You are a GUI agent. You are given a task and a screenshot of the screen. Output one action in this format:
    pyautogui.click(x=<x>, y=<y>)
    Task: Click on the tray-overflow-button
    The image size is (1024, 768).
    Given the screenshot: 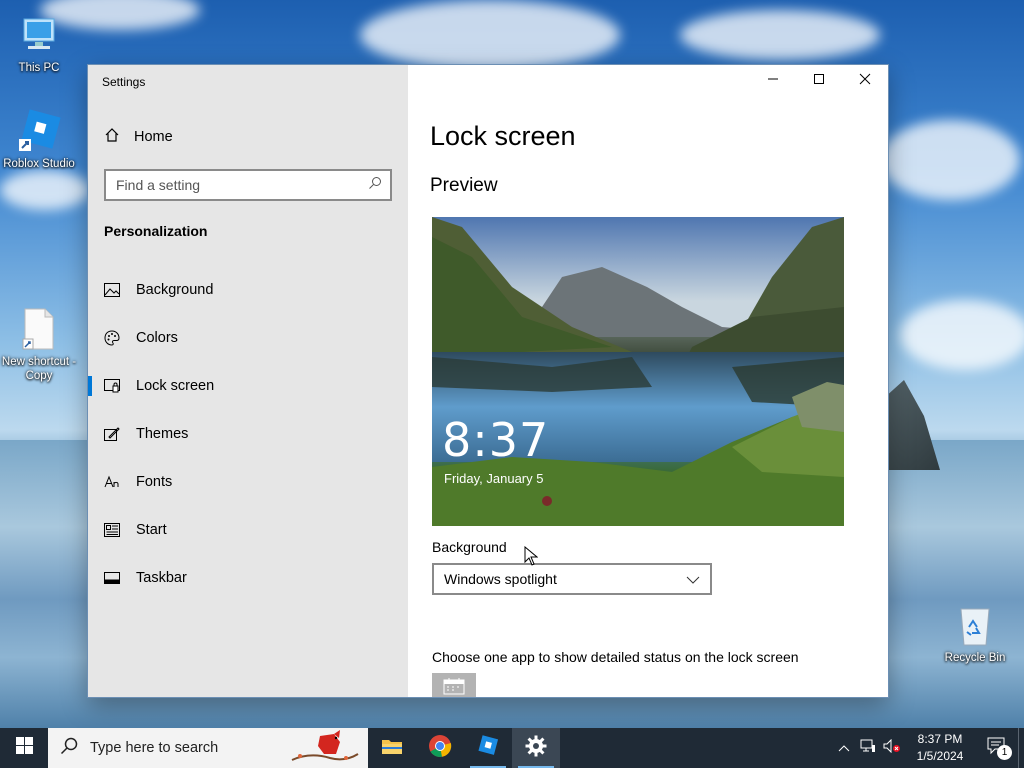 What is the action you would take?
    pyautogui.click(x=844, y=748)
    